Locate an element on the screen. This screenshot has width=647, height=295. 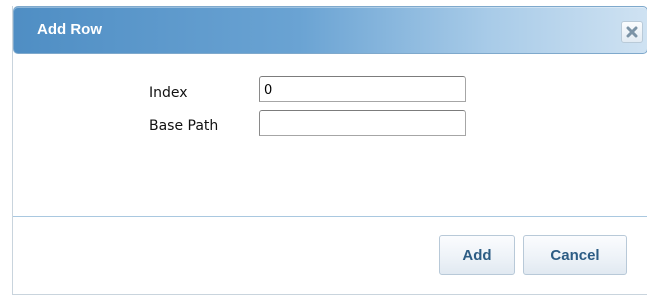
base-path-input is located at coordinates (362, 123).